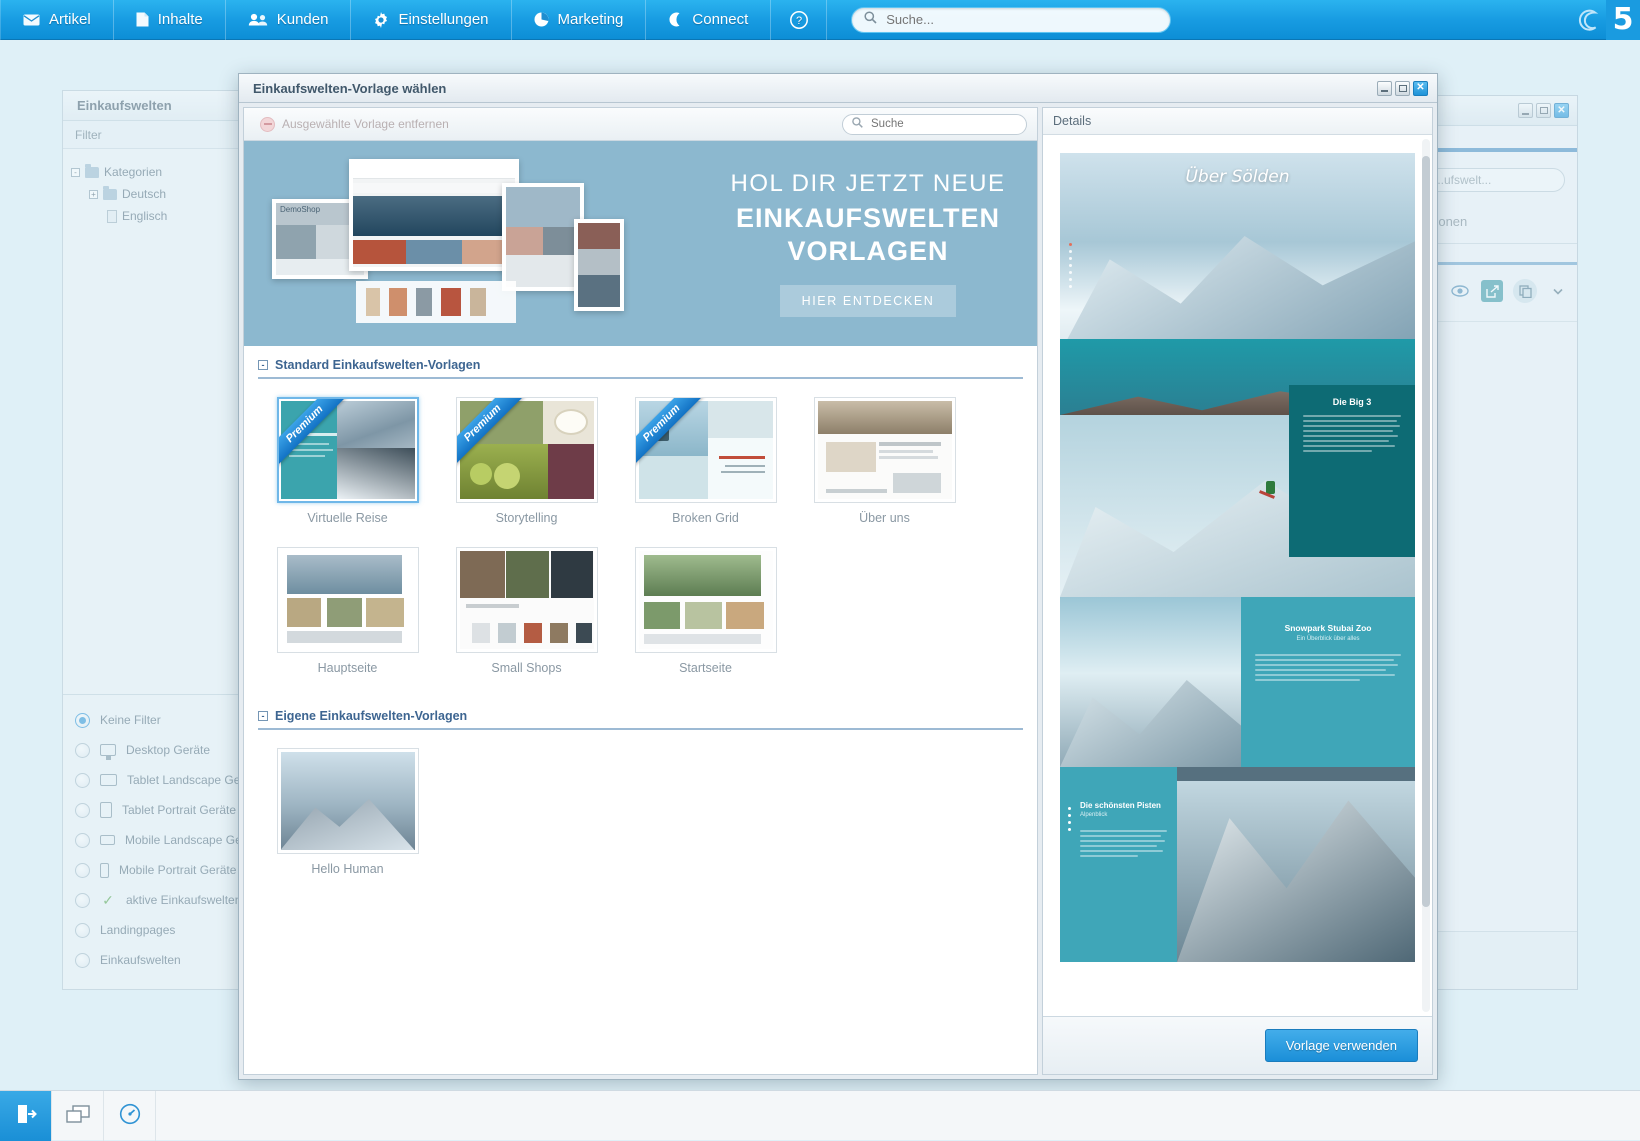 Image resolution: width=1640 pixels, height=1141 pixels. I want to click on template-card-hello-human: Hello Human, so click(347, 812).